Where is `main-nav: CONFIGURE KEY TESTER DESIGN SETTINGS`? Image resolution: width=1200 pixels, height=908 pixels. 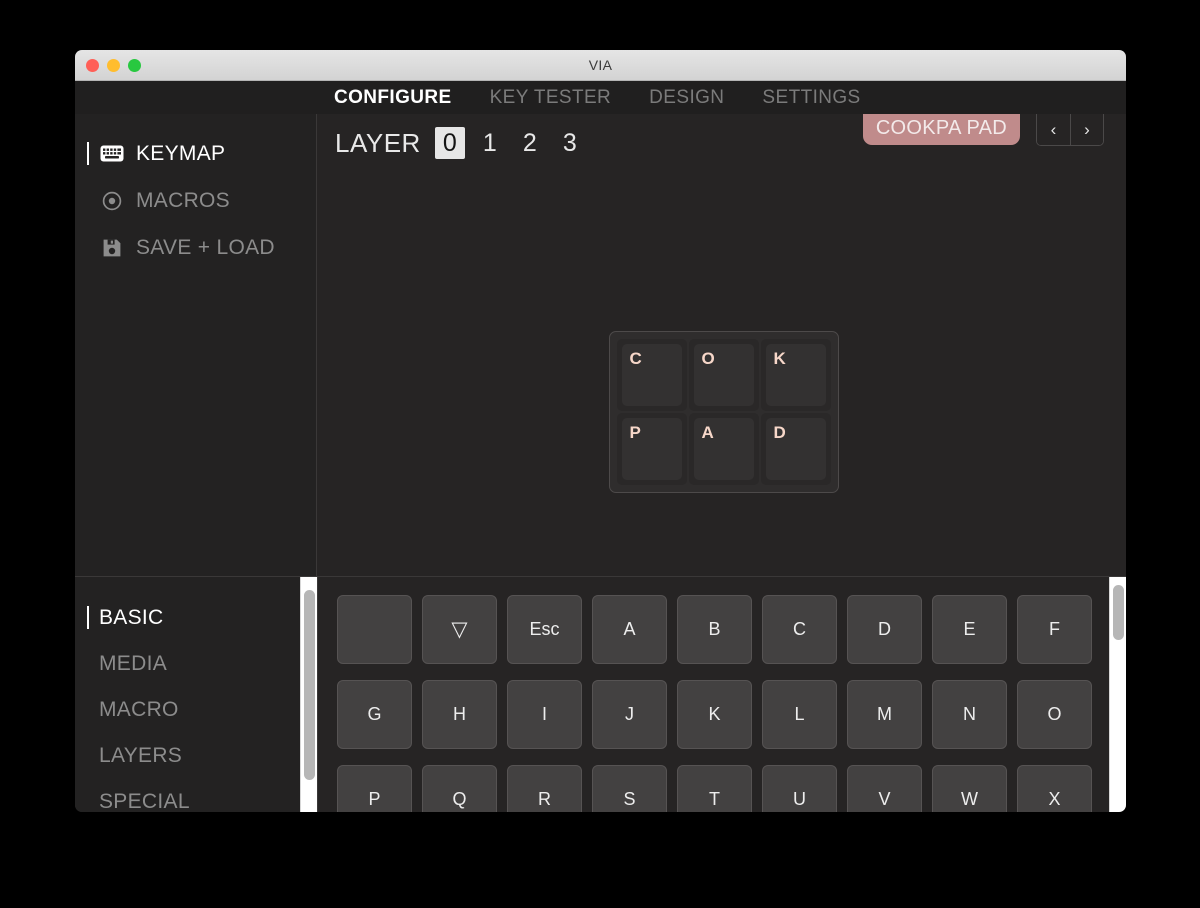
main-nav: CONFIGURE KEY TESTER DESIGN SETTINGS is located at coordinates (600, 97).